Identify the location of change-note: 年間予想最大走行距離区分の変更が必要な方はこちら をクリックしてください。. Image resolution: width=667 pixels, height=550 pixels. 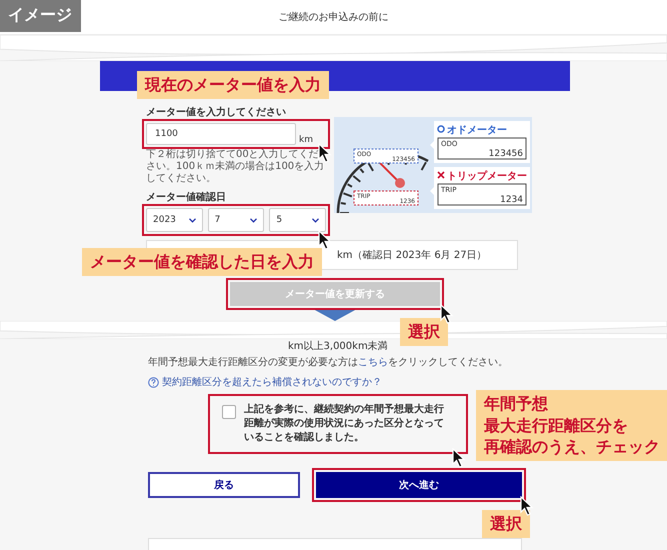
(328, 362).